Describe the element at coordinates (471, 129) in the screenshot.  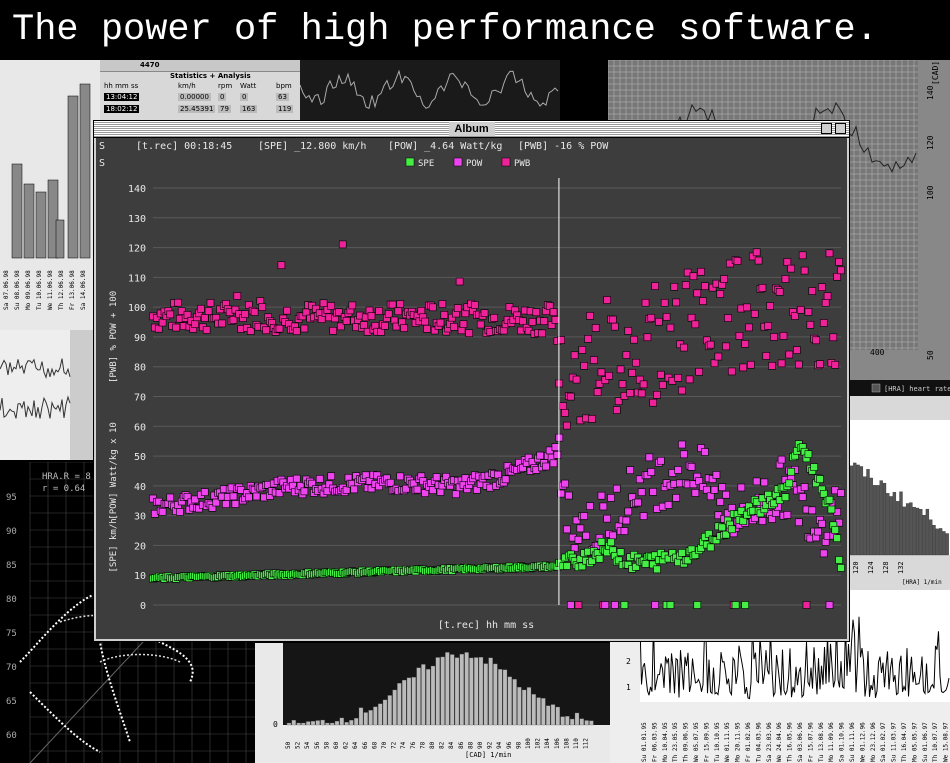
I see `window-titlebar: Album` at that location.